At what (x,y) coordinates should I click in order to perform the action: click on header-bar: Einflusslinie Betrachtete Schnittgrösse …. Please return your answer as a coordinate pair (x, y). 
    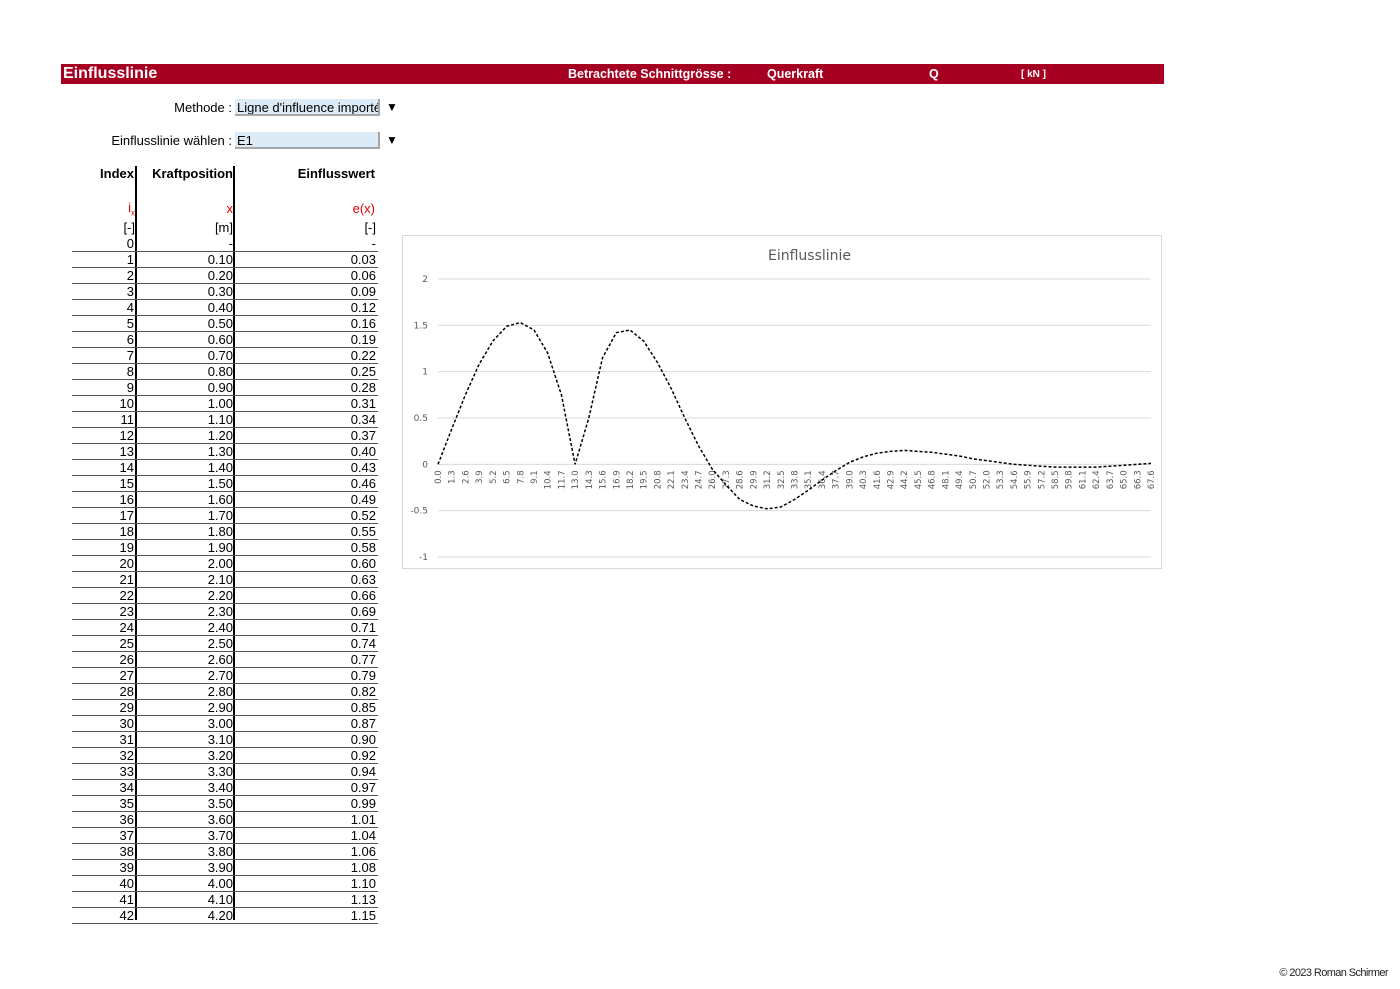
    Looking at the image, I should click on (612, 74).